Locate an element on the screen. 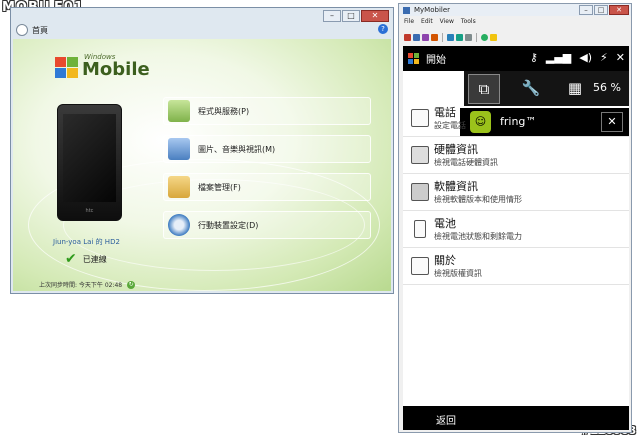 The width and height of the screenshot is (640, 439). logo-big-text: Mobile is located at coordinates (116, 69).